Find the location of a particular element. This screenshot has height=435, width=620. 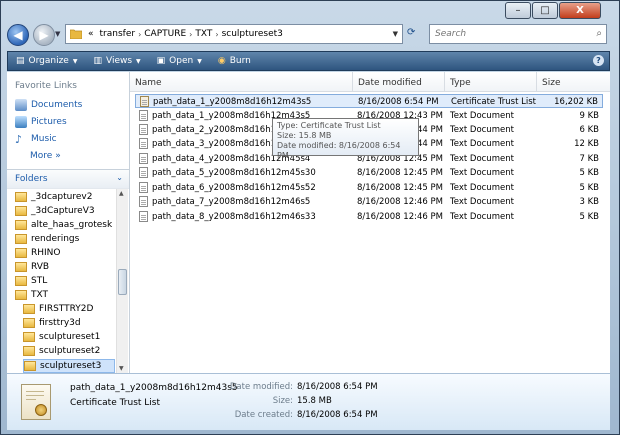

open-folder-icon is located at coordinates (21, 295).